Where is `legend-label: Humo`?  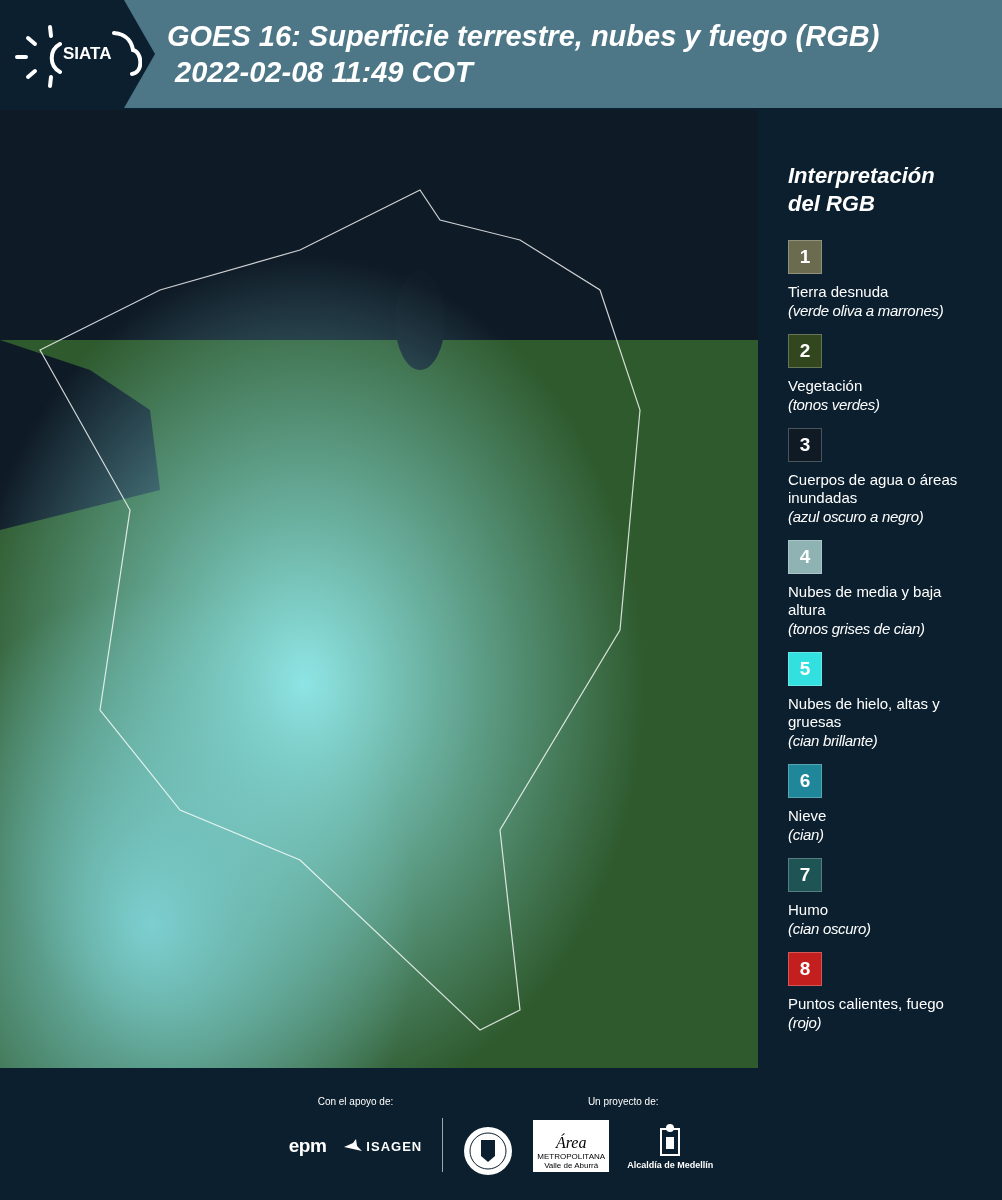 legend-label: Humo is located at coordinates (808, 910).